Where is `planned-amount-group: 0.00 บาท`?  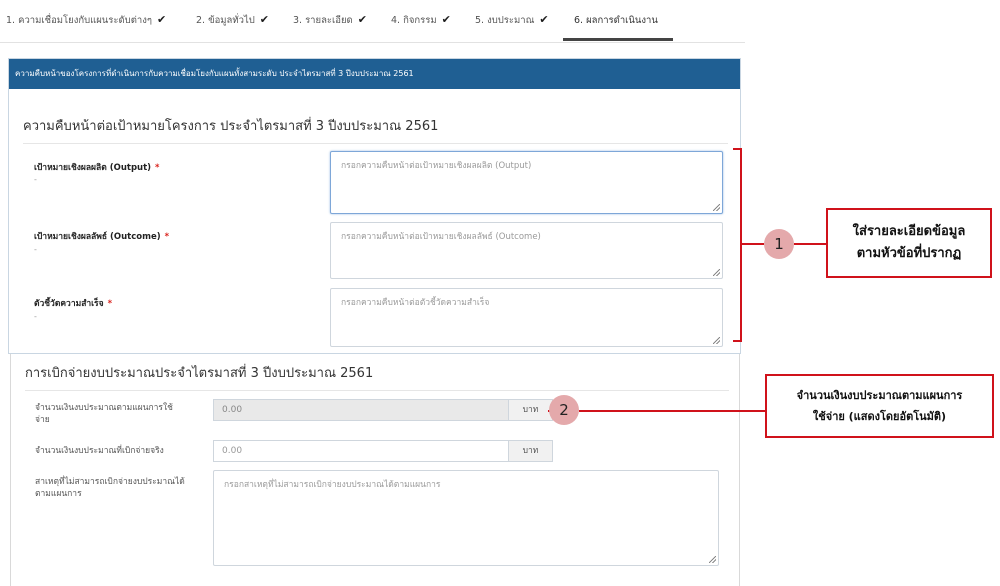 planned-amount-group: 0.00 บาท is located at coordinates (383, 410).